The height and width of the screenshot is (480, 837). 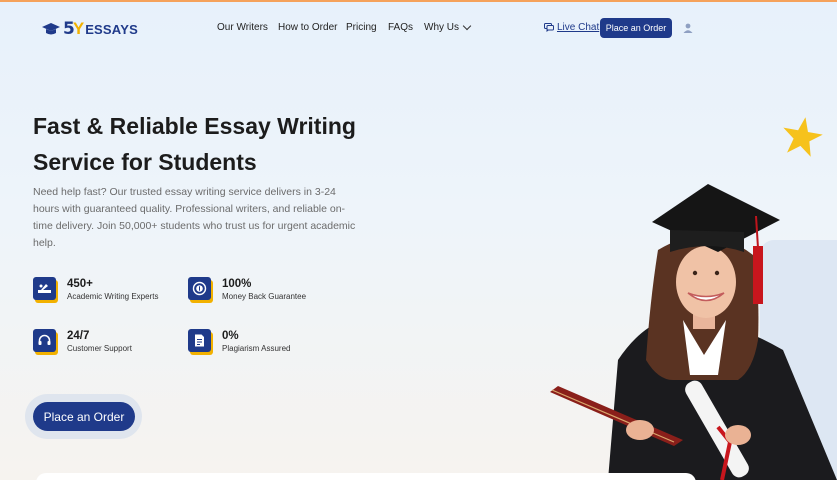 What do you see at coordinates (95, 289) in the screenshot?
I see `stat-writers: 450+ Academic Writing Experts` at bounding box center [95, 289].